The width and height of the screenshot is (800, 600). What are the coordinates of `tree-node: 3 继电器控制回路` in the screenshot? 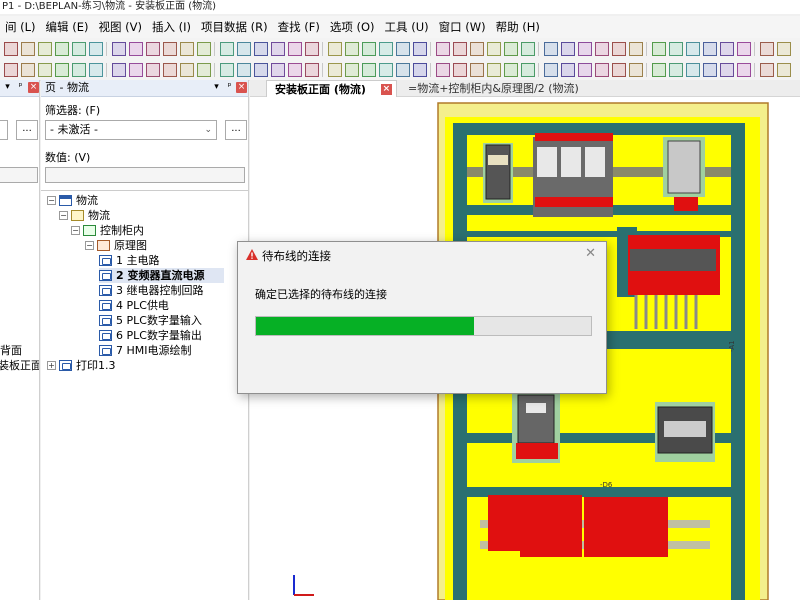 It's located at (151, 290).